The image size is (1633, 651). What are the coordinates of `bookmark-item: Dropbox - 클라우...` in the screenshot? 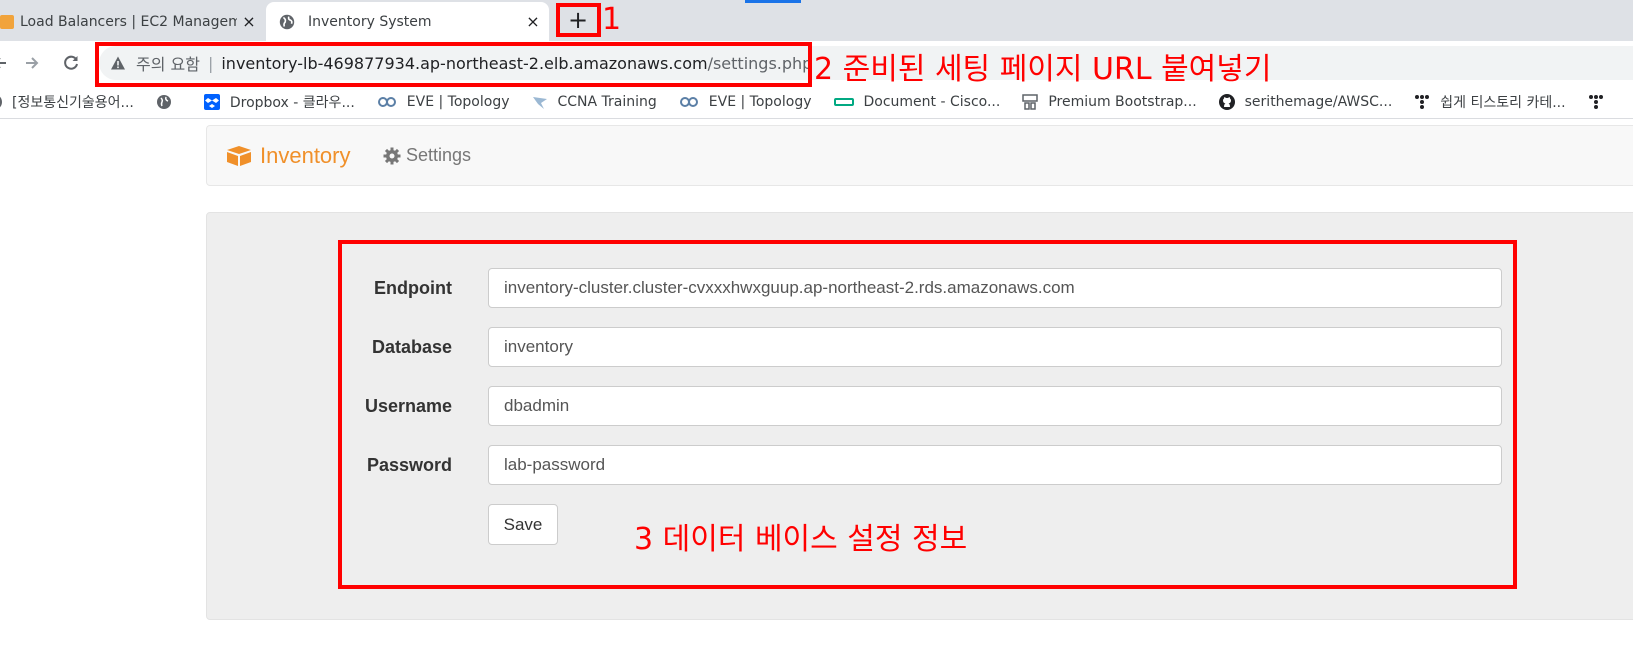 It's located at (279, 102).